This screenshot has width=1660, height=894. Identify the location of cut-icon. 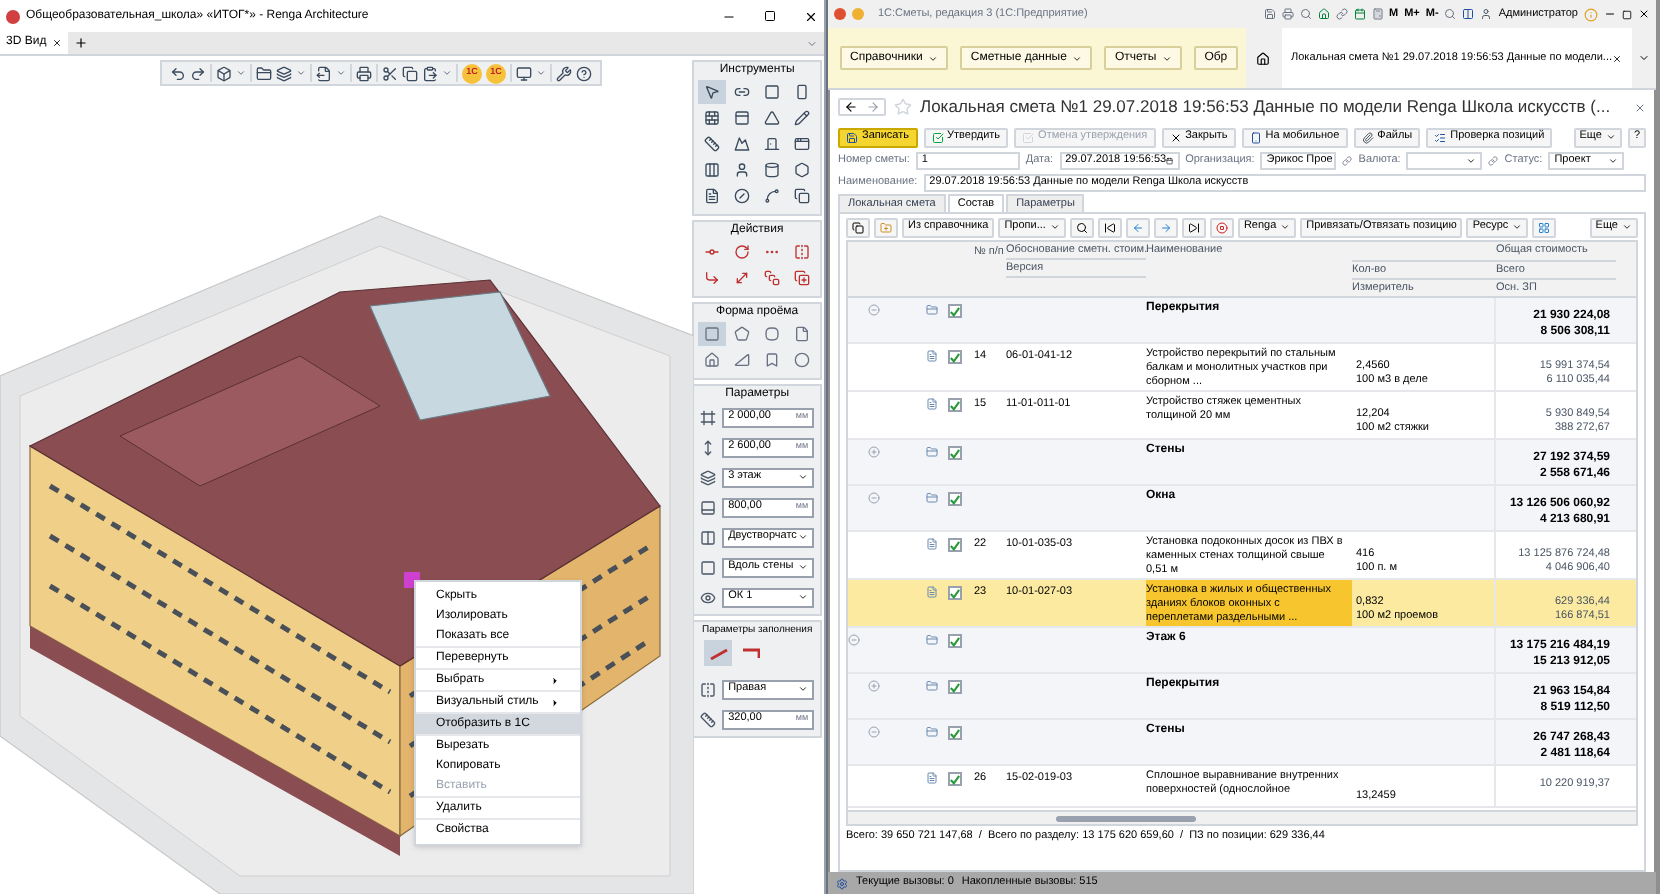
(390, 73).